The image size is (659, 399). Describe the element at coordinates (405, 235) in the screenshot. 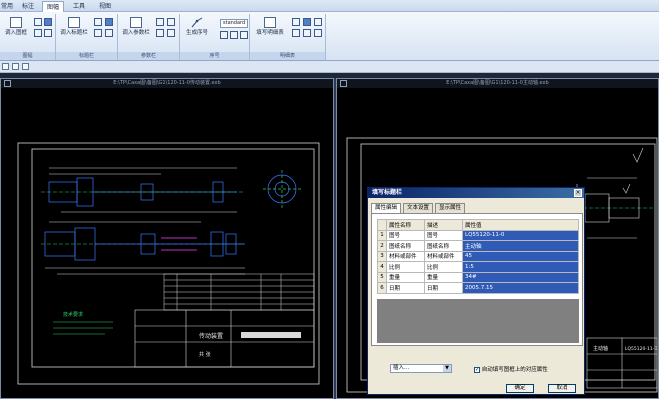

I see `row-attr-name: 图号` at that location.